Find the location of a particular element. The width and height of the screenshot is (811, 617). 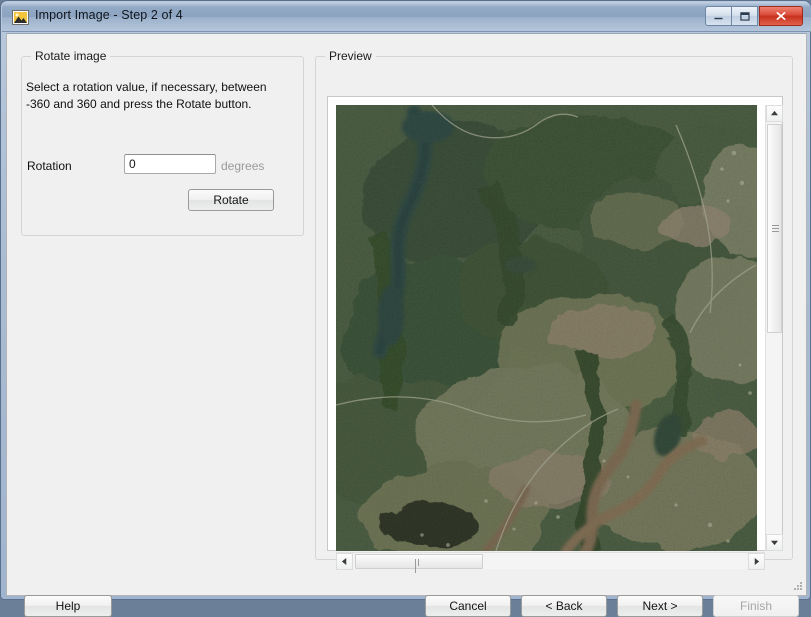

horizontal-scrollbar-thumb is located at coordinates (419, 563).